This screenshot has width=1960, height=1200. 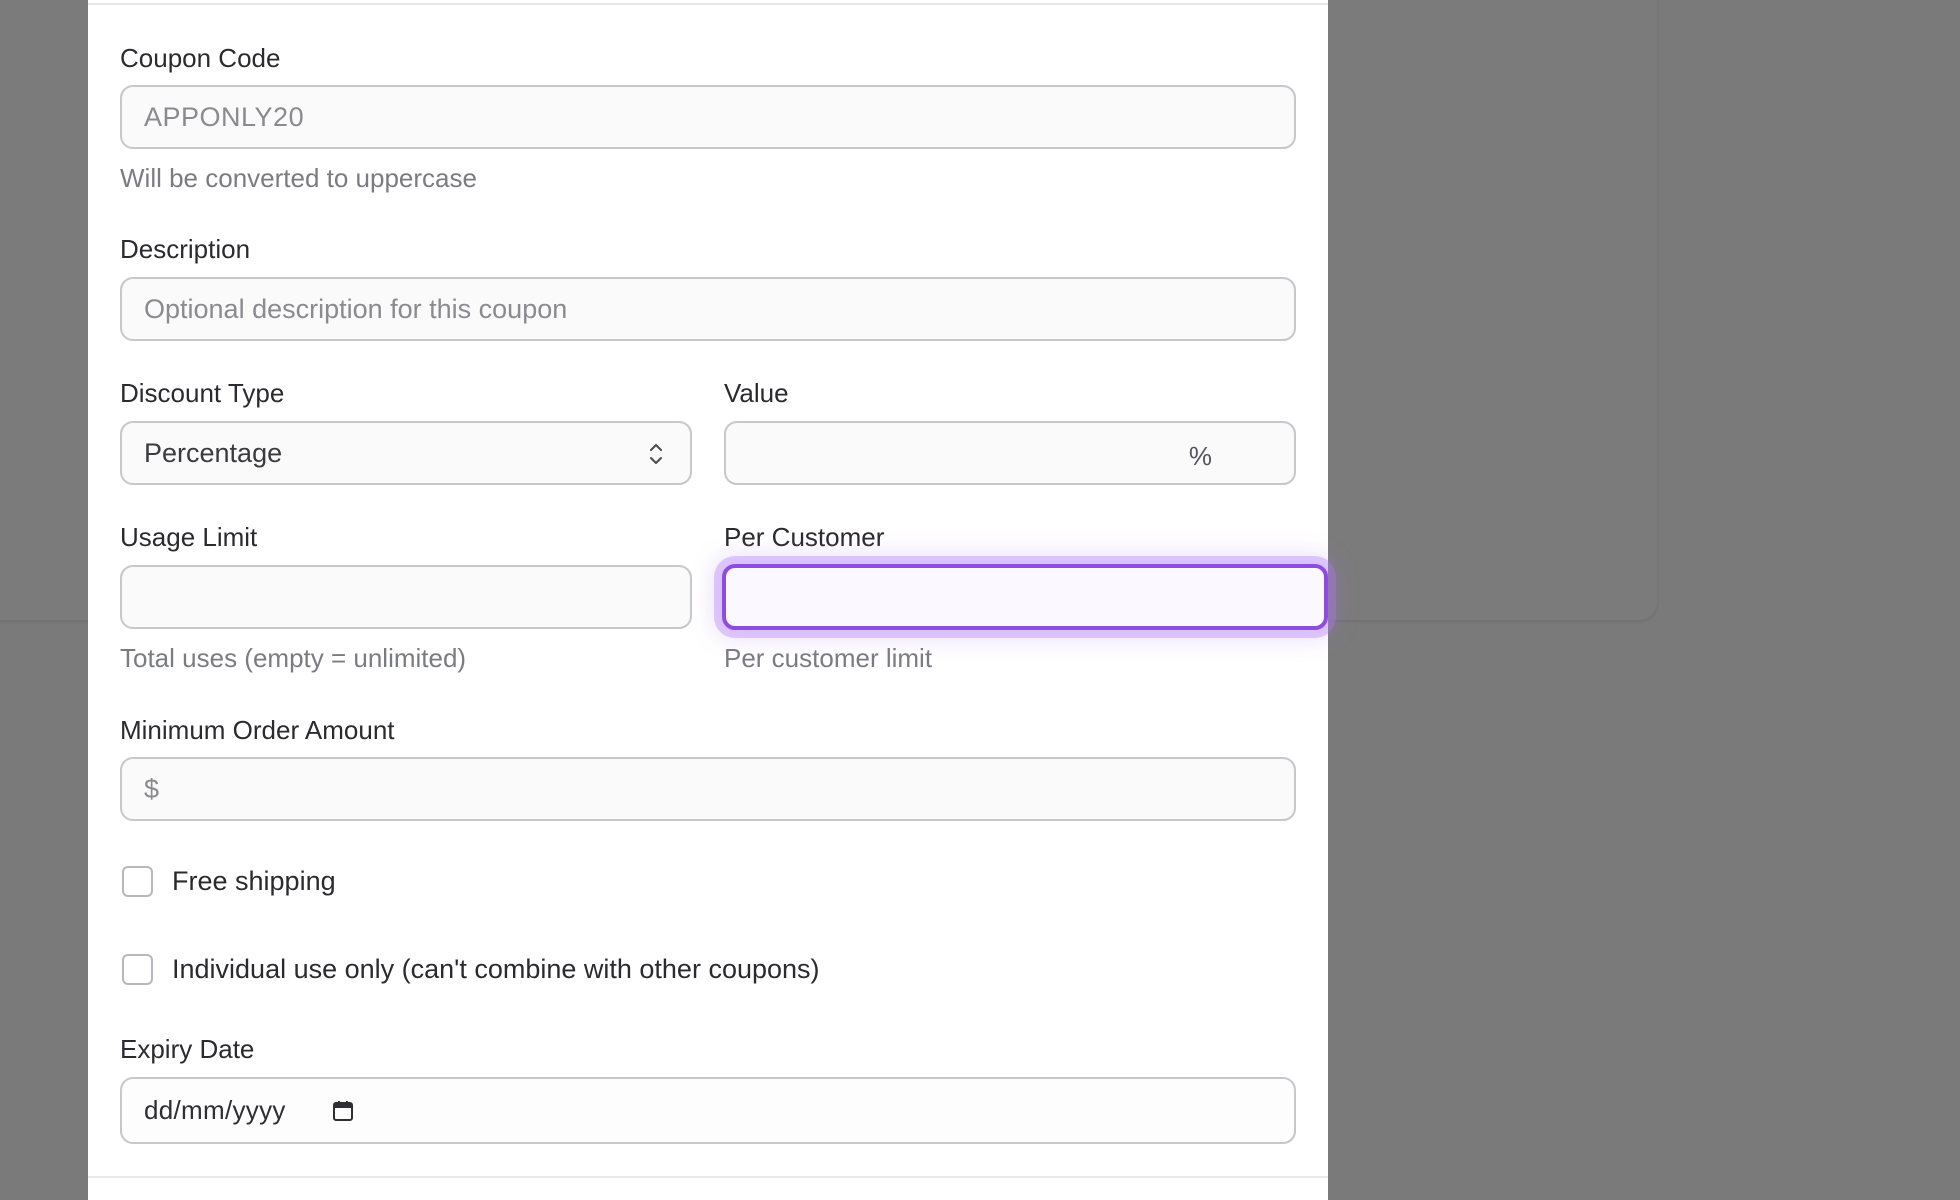 I want to click on expiry-date-placeholder: dd/mm/yyyy, so click(x=215, y=1110).